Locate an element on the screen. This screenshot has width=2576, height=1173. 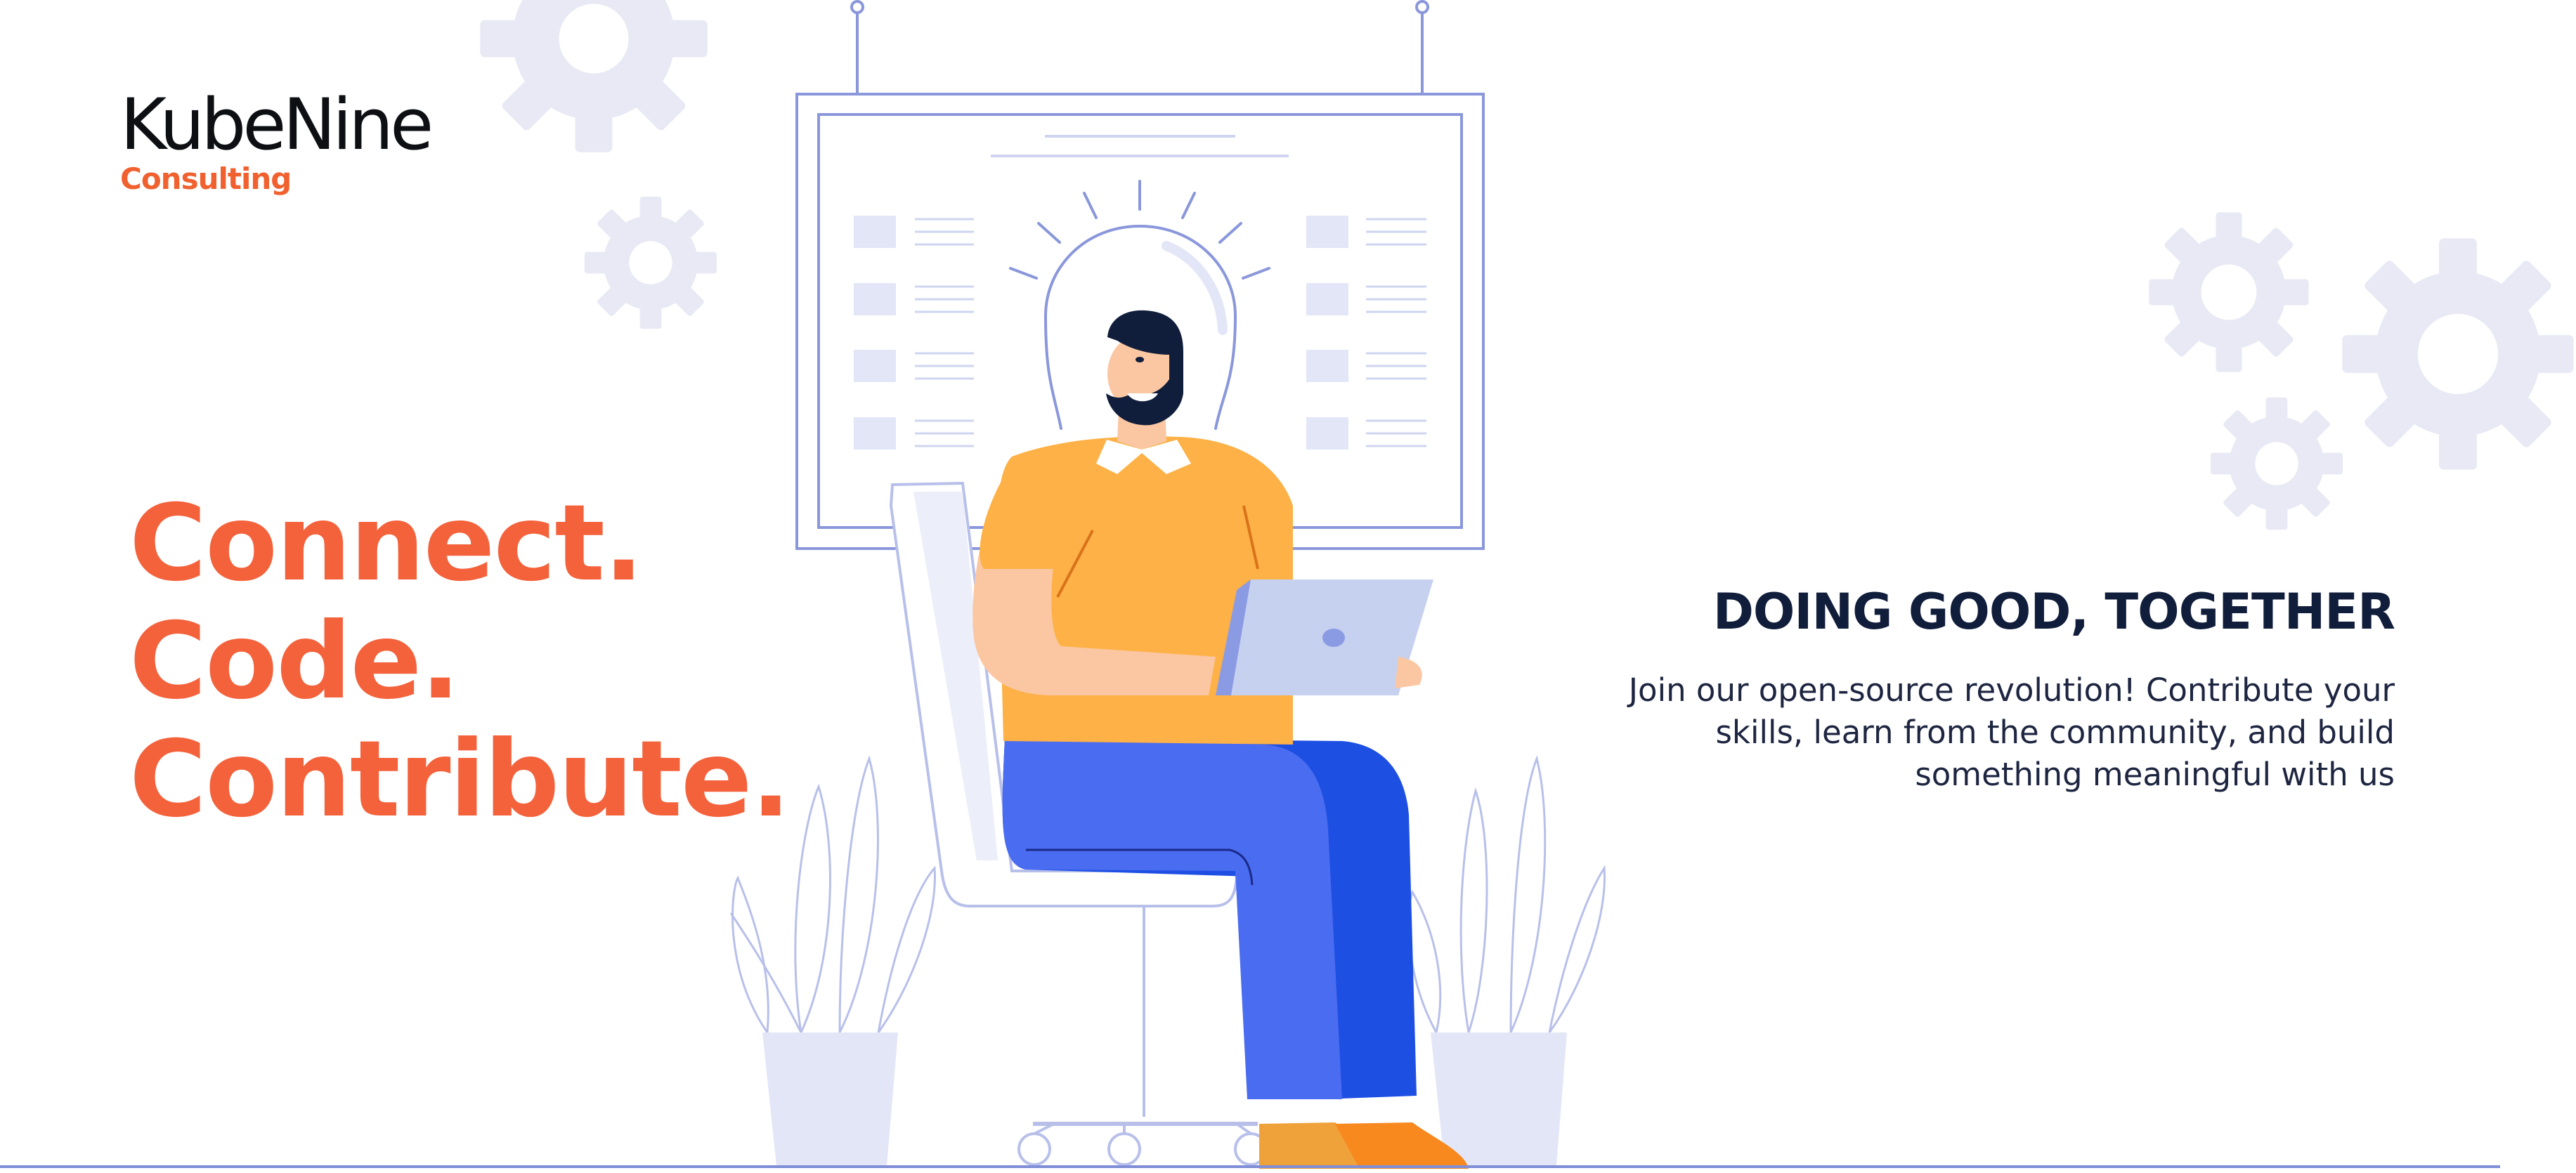
ground-line is located at coordinates (1250, 1166).